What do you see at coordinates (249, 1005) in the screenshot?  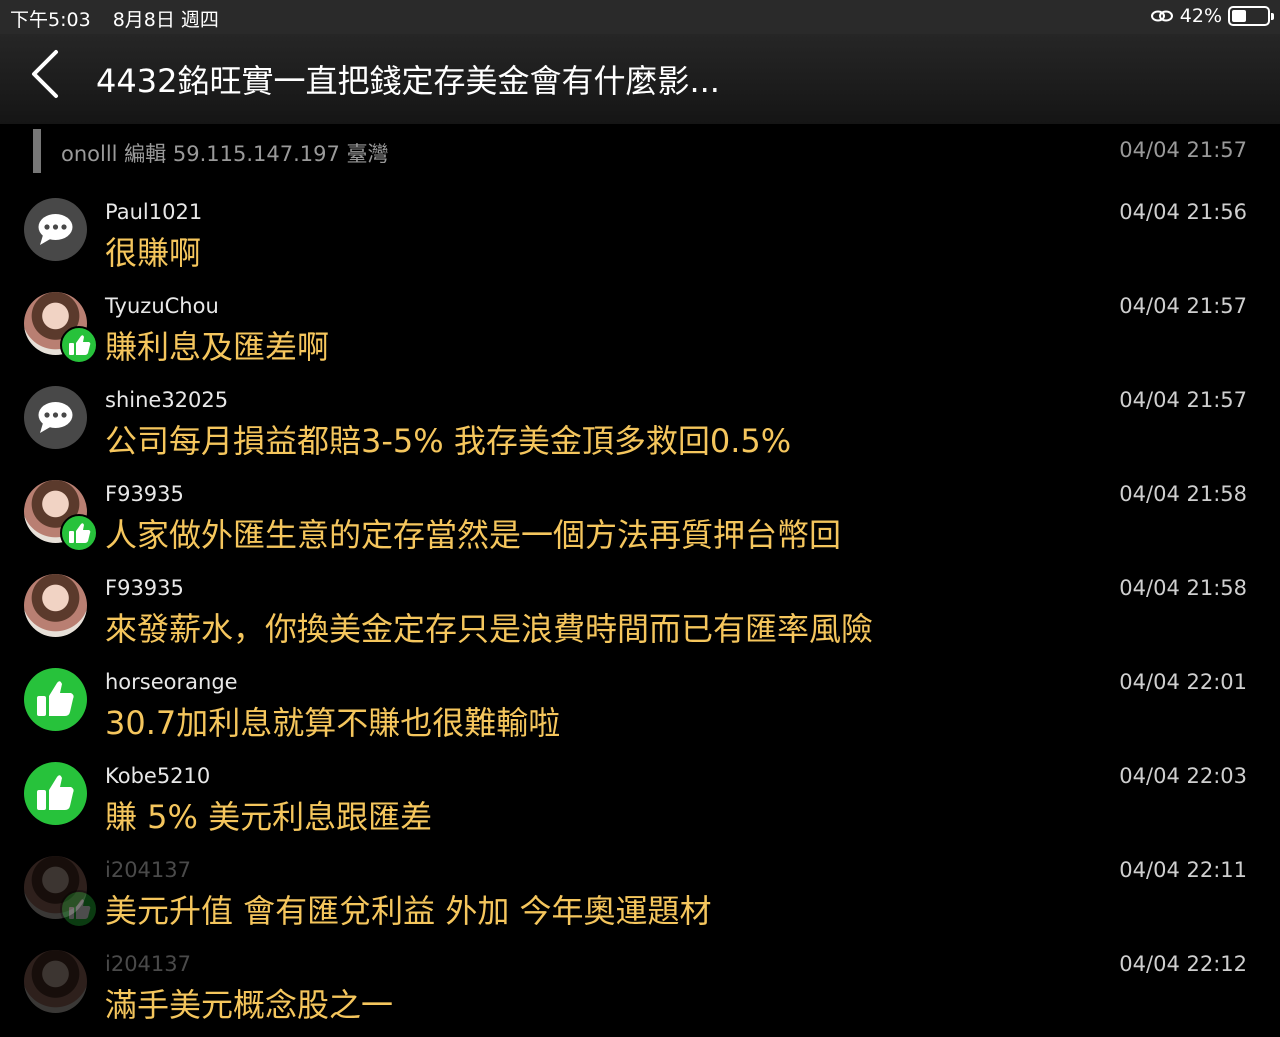 I see `comment-text: 滿手美元概念股之一` at bounding box center [249, 1005].